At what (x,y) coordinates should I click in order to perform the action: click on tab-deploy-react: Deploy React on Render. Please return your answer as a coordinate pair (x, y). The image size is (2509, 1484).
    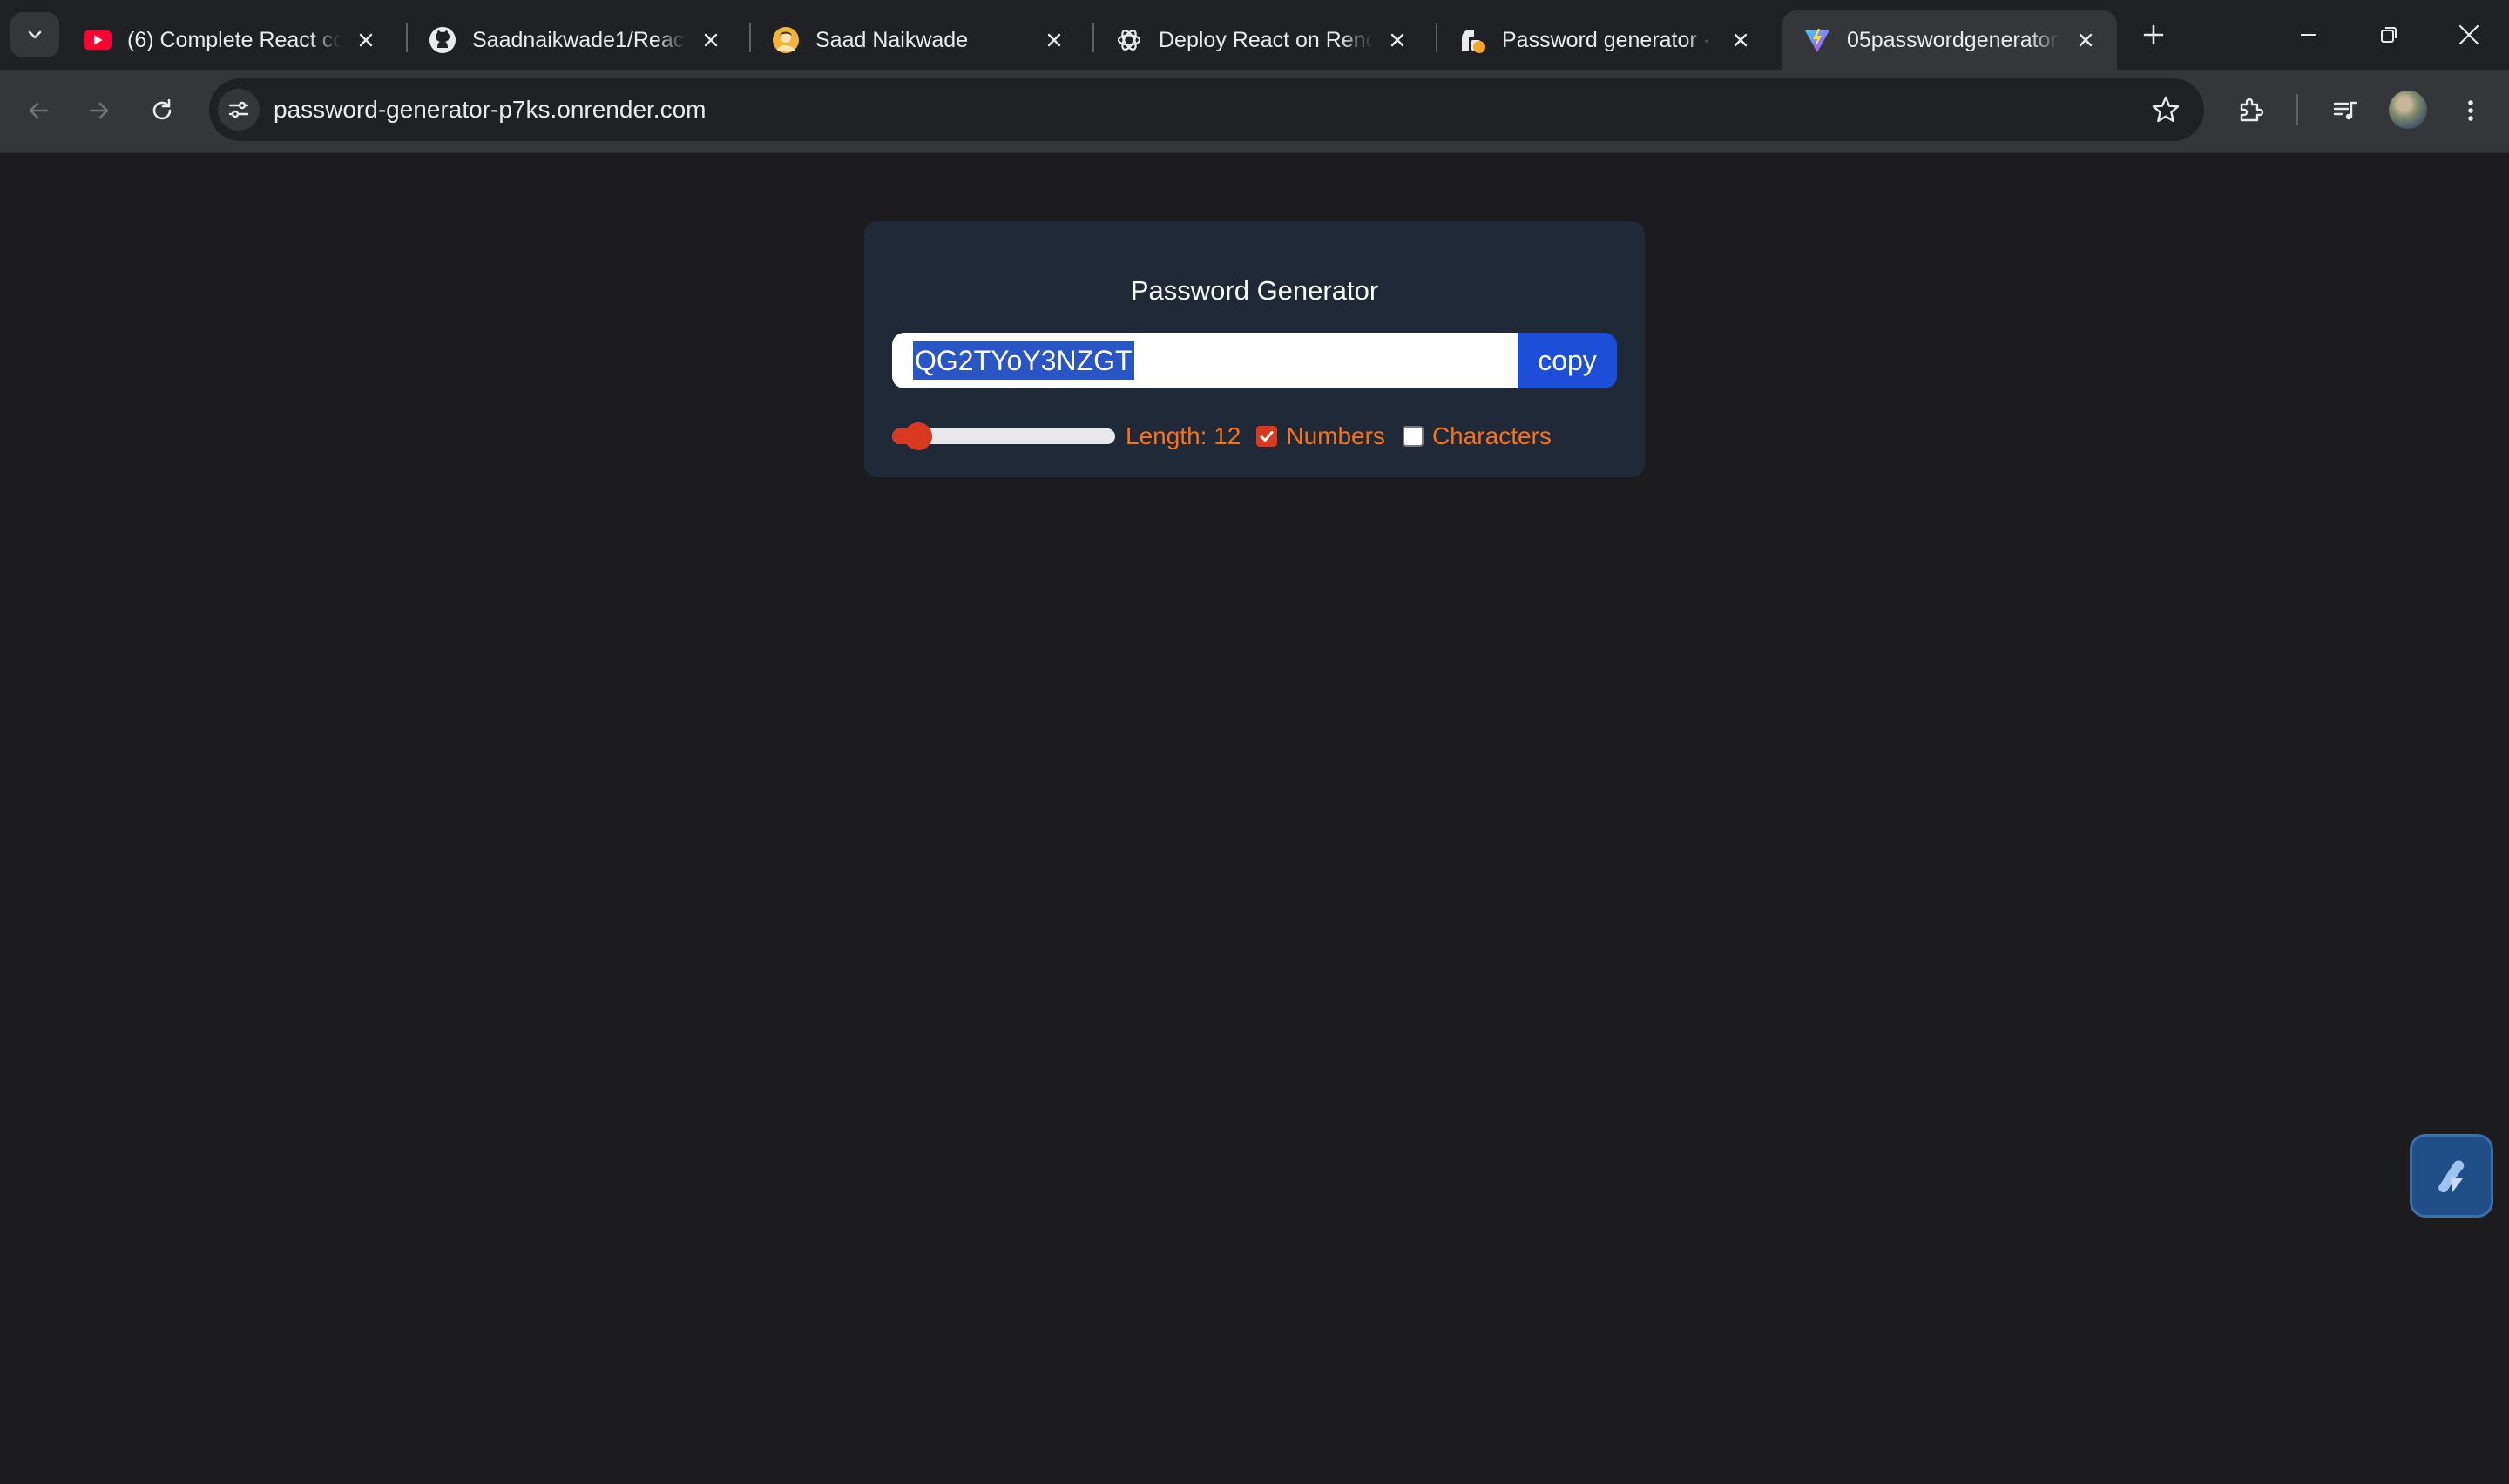
    Looking at the image, I should click on (1261, 40).